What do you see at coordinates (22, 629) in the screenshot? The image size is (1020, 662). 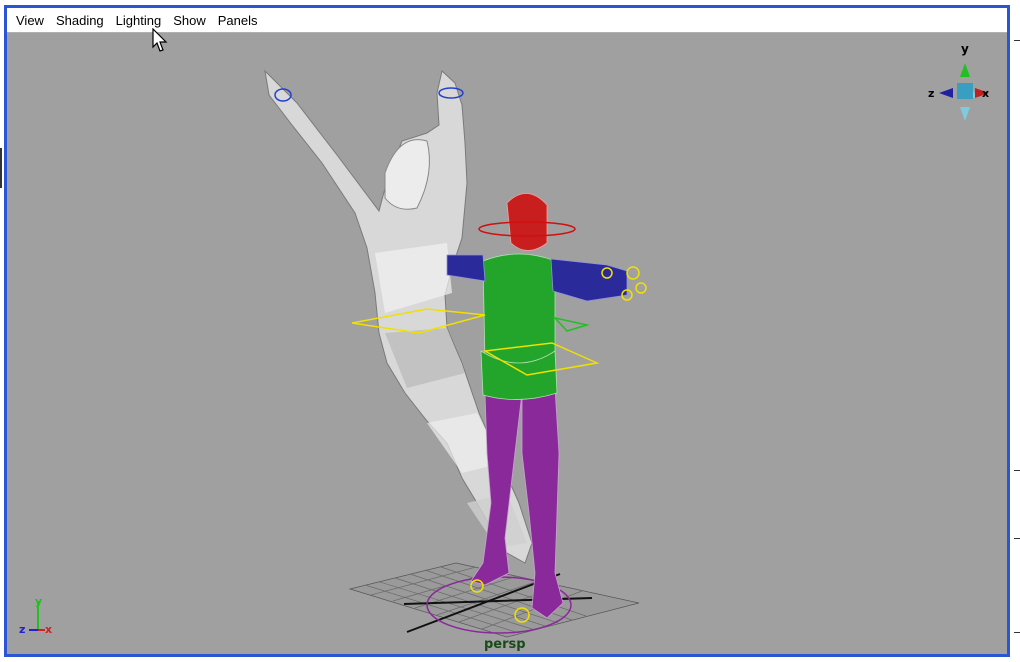 I see `origin-axis-z-label: z` at bounding box center [22, 629].